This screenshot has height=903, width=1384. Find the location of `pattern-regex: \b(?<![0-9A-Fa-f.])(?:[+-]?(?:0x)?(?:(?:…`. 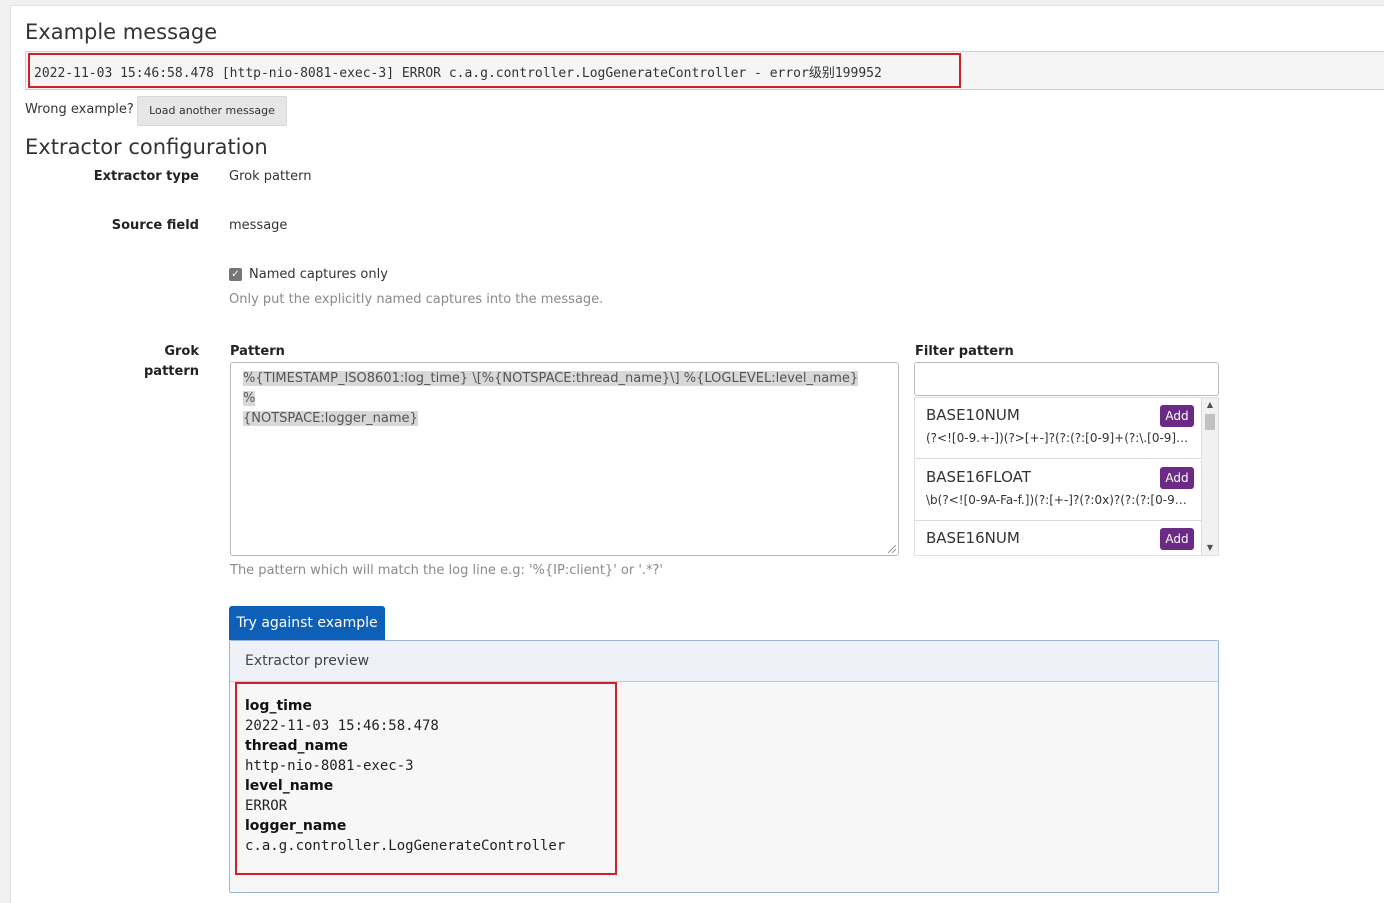

pattern-regex: \b(?<![0-9A-Fa-f.])(?:[+-]?(?:0x)?(?:(?:… is located at coordinates (1060, 500).